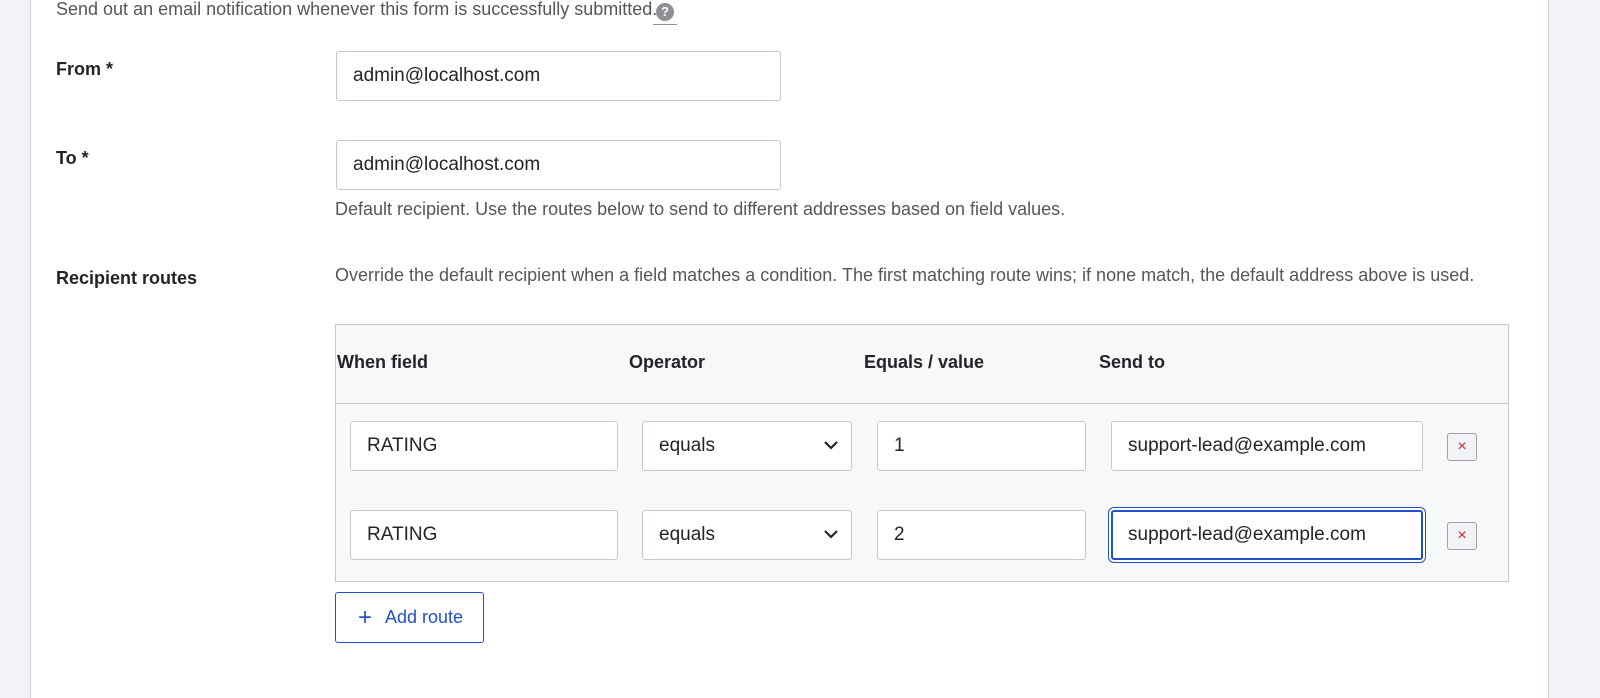 This screenshot has height=698, width=1600. I want to click on route-1-remove-button: ×, so click(1462, 447).